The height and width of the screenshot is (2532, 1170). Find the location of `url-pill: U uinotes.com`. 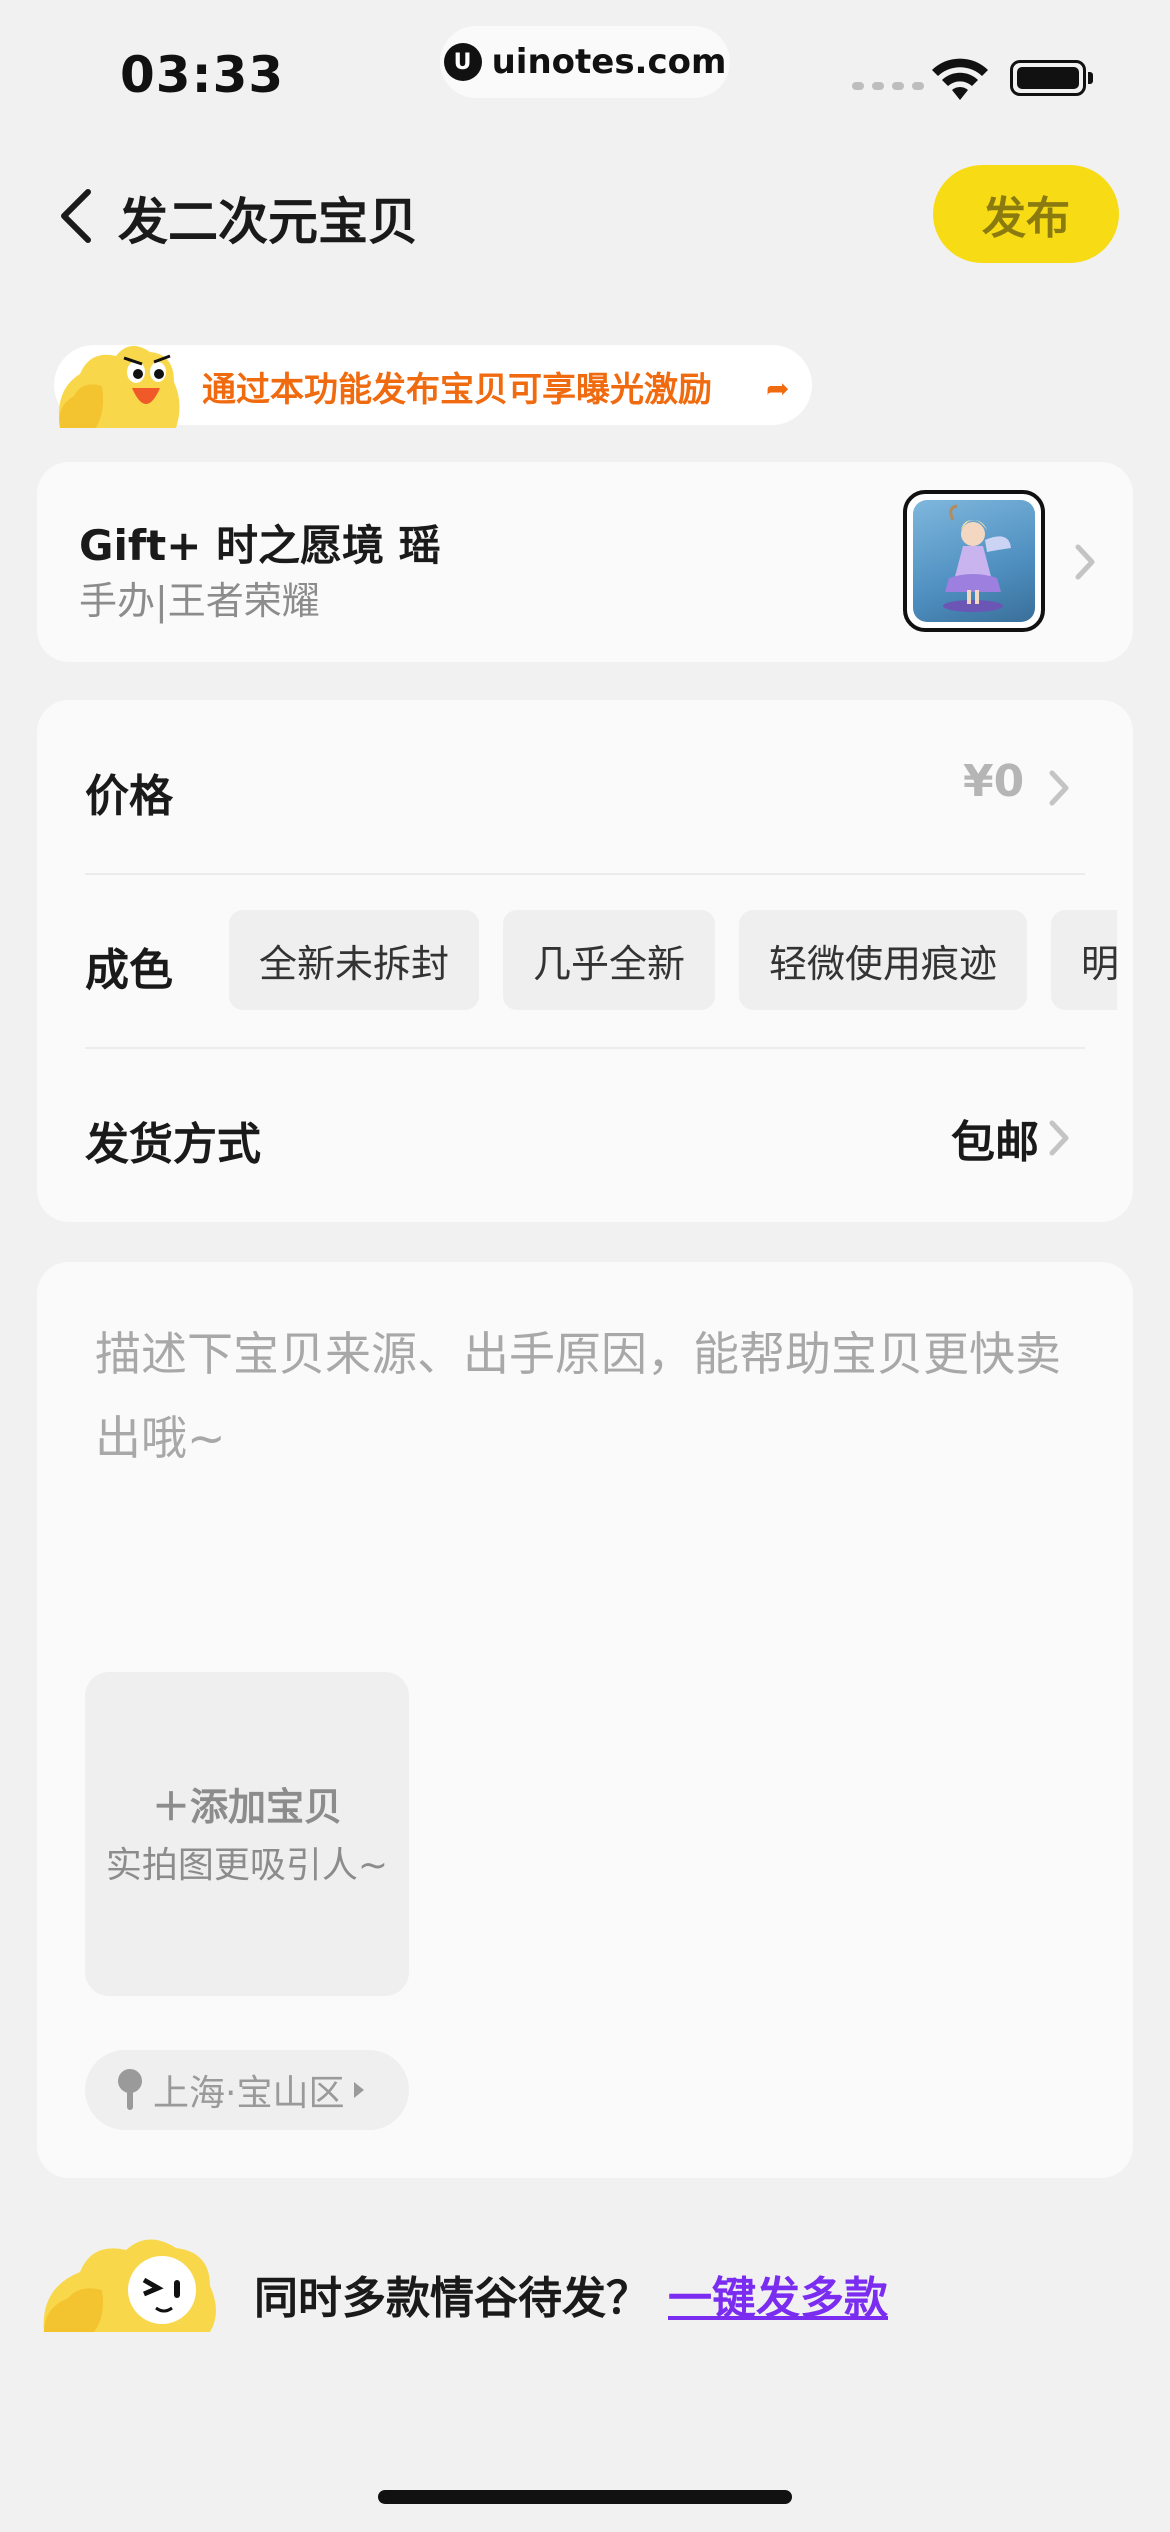

url-pill: U uinotes.com is located at coordinates (585, 62).